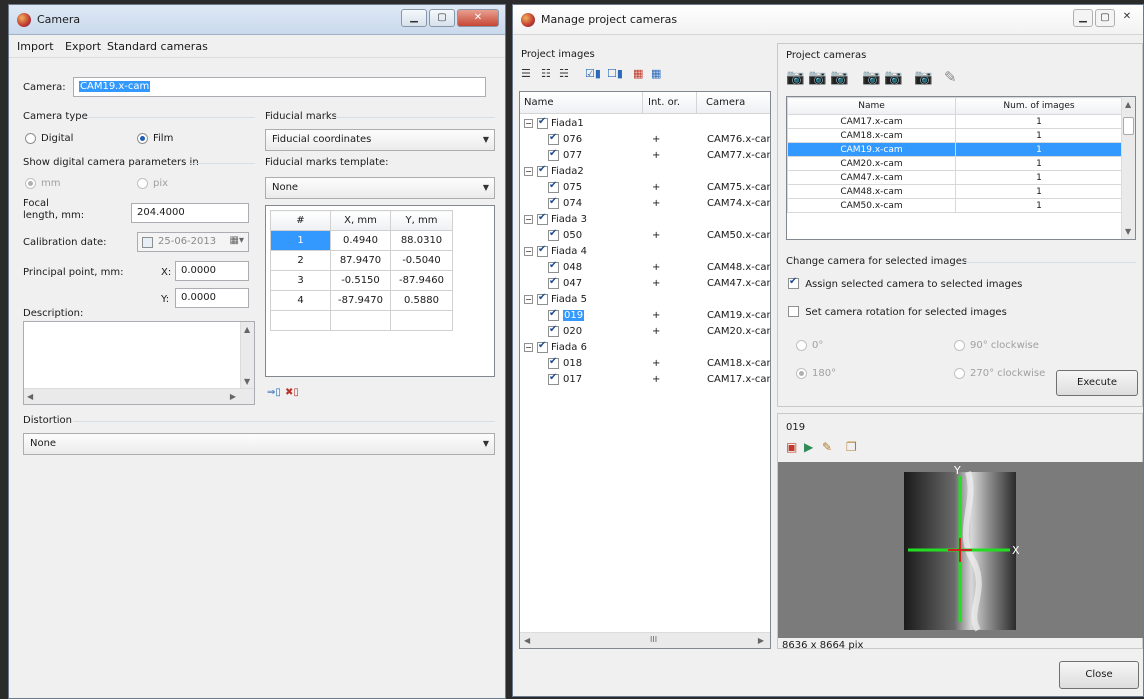  I want to click on tree-item: 020 + CAM20.x-cam, so click(645, 332).